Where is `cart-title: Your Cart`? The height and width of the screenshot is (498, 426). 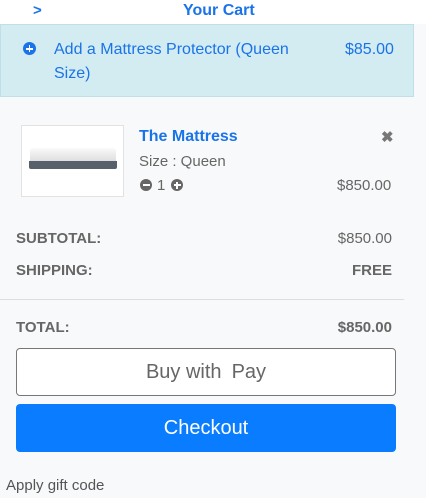
cart-title: Your Cart is located at coordinates (219, 10).